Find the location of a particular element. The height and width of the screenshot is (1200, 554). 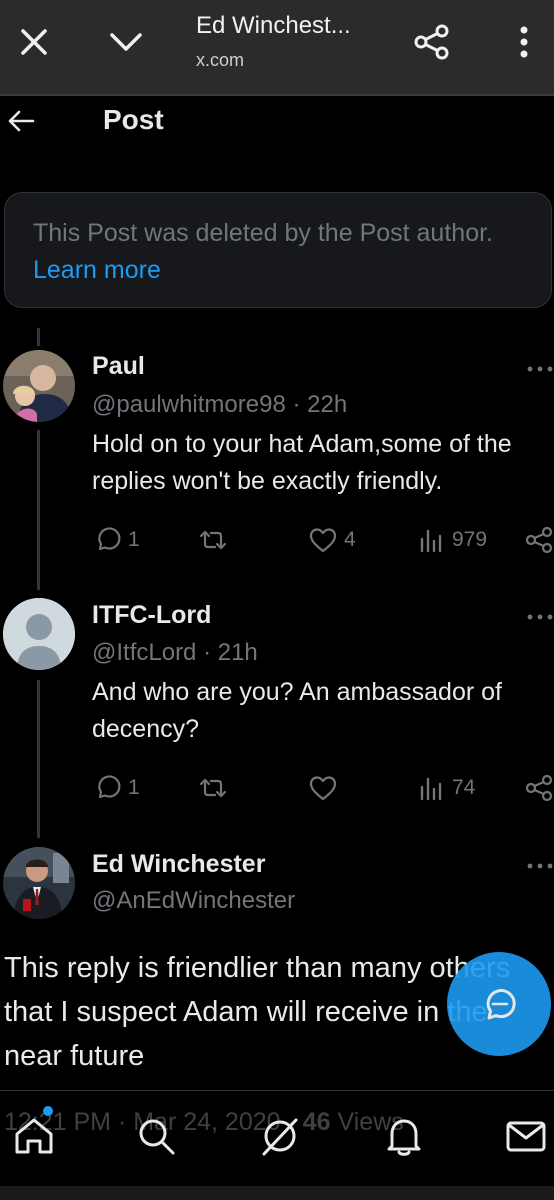

home-notification-dot is located at coordinates (48, 1111).